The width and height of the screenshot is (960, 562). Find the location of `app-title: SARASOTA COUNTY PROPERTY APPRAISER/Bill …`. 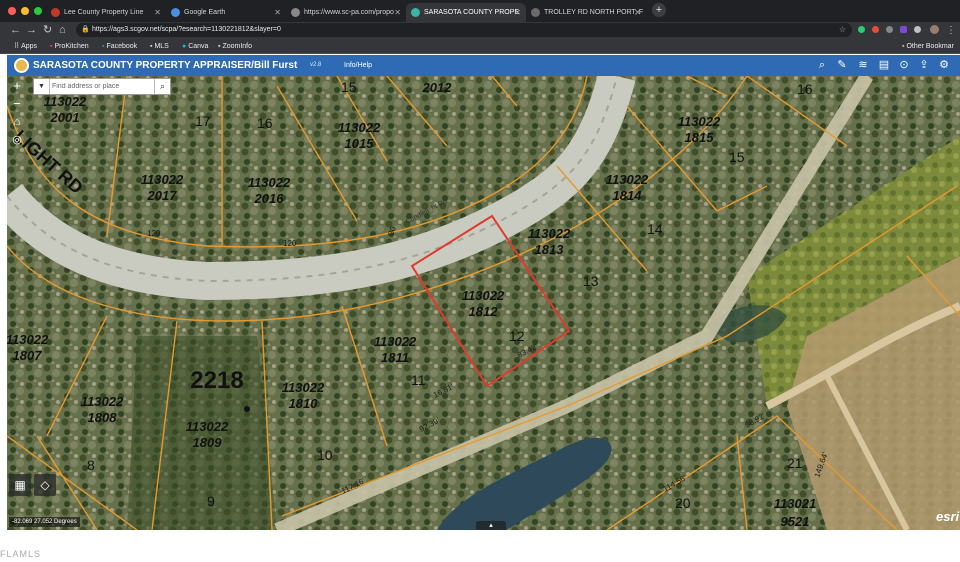

app-title: SARASOTA COUNTY PROPERTY APPRAISER/Bill … is located at coordinates (165, 65).